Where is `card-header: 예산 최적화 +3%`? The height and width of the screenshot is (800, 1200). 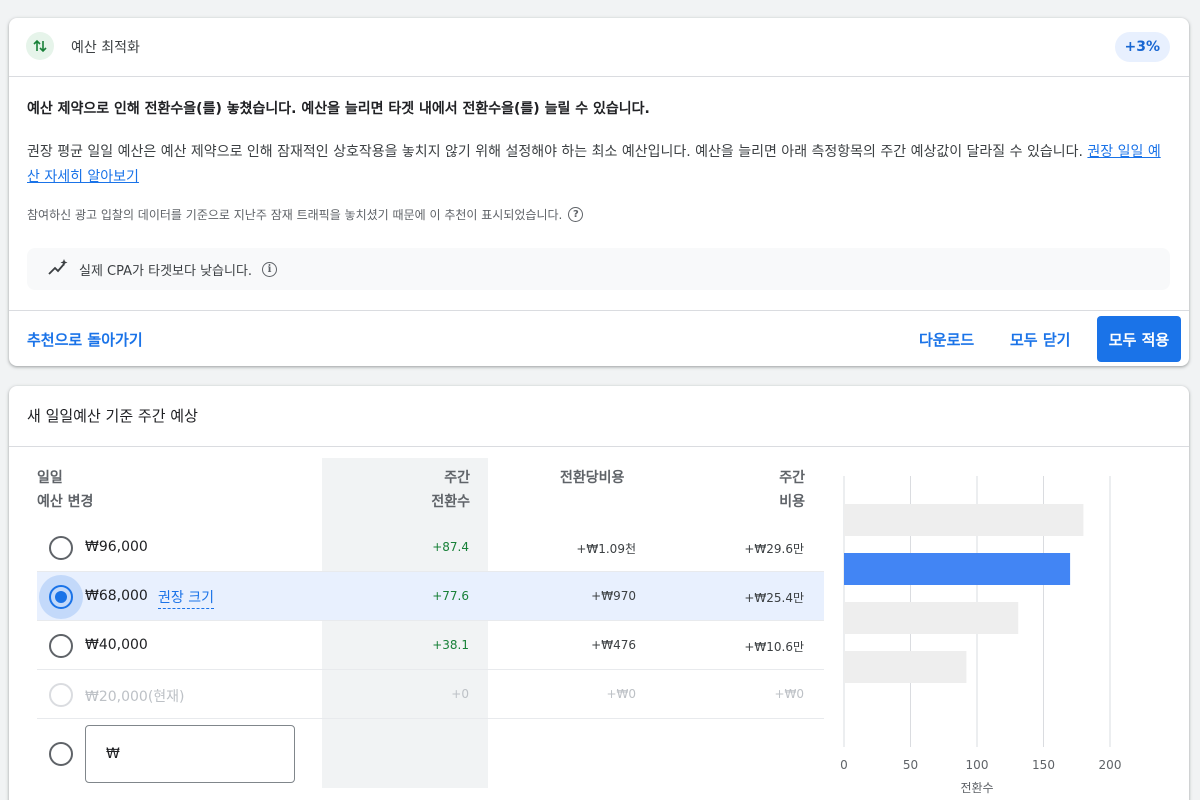 card-header: 예산 최적화 +3% is located at coordinates (599, 47).